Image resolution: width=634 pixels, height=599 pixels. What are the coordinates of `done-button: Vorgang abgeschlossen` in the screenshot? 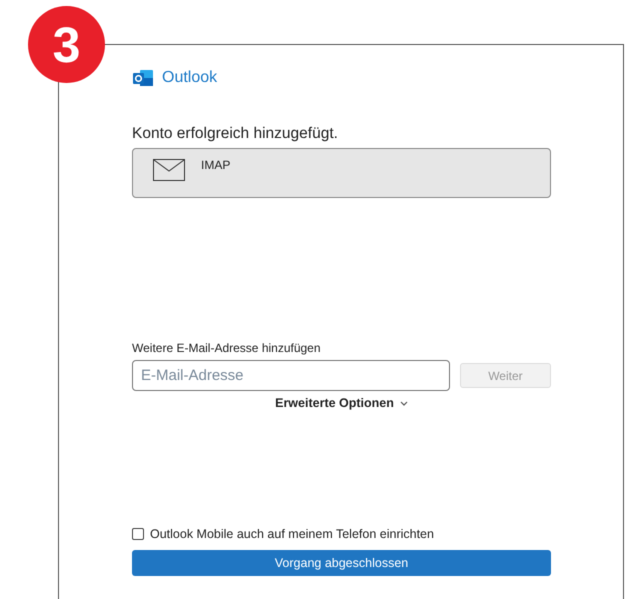 It's located at (341, 563).